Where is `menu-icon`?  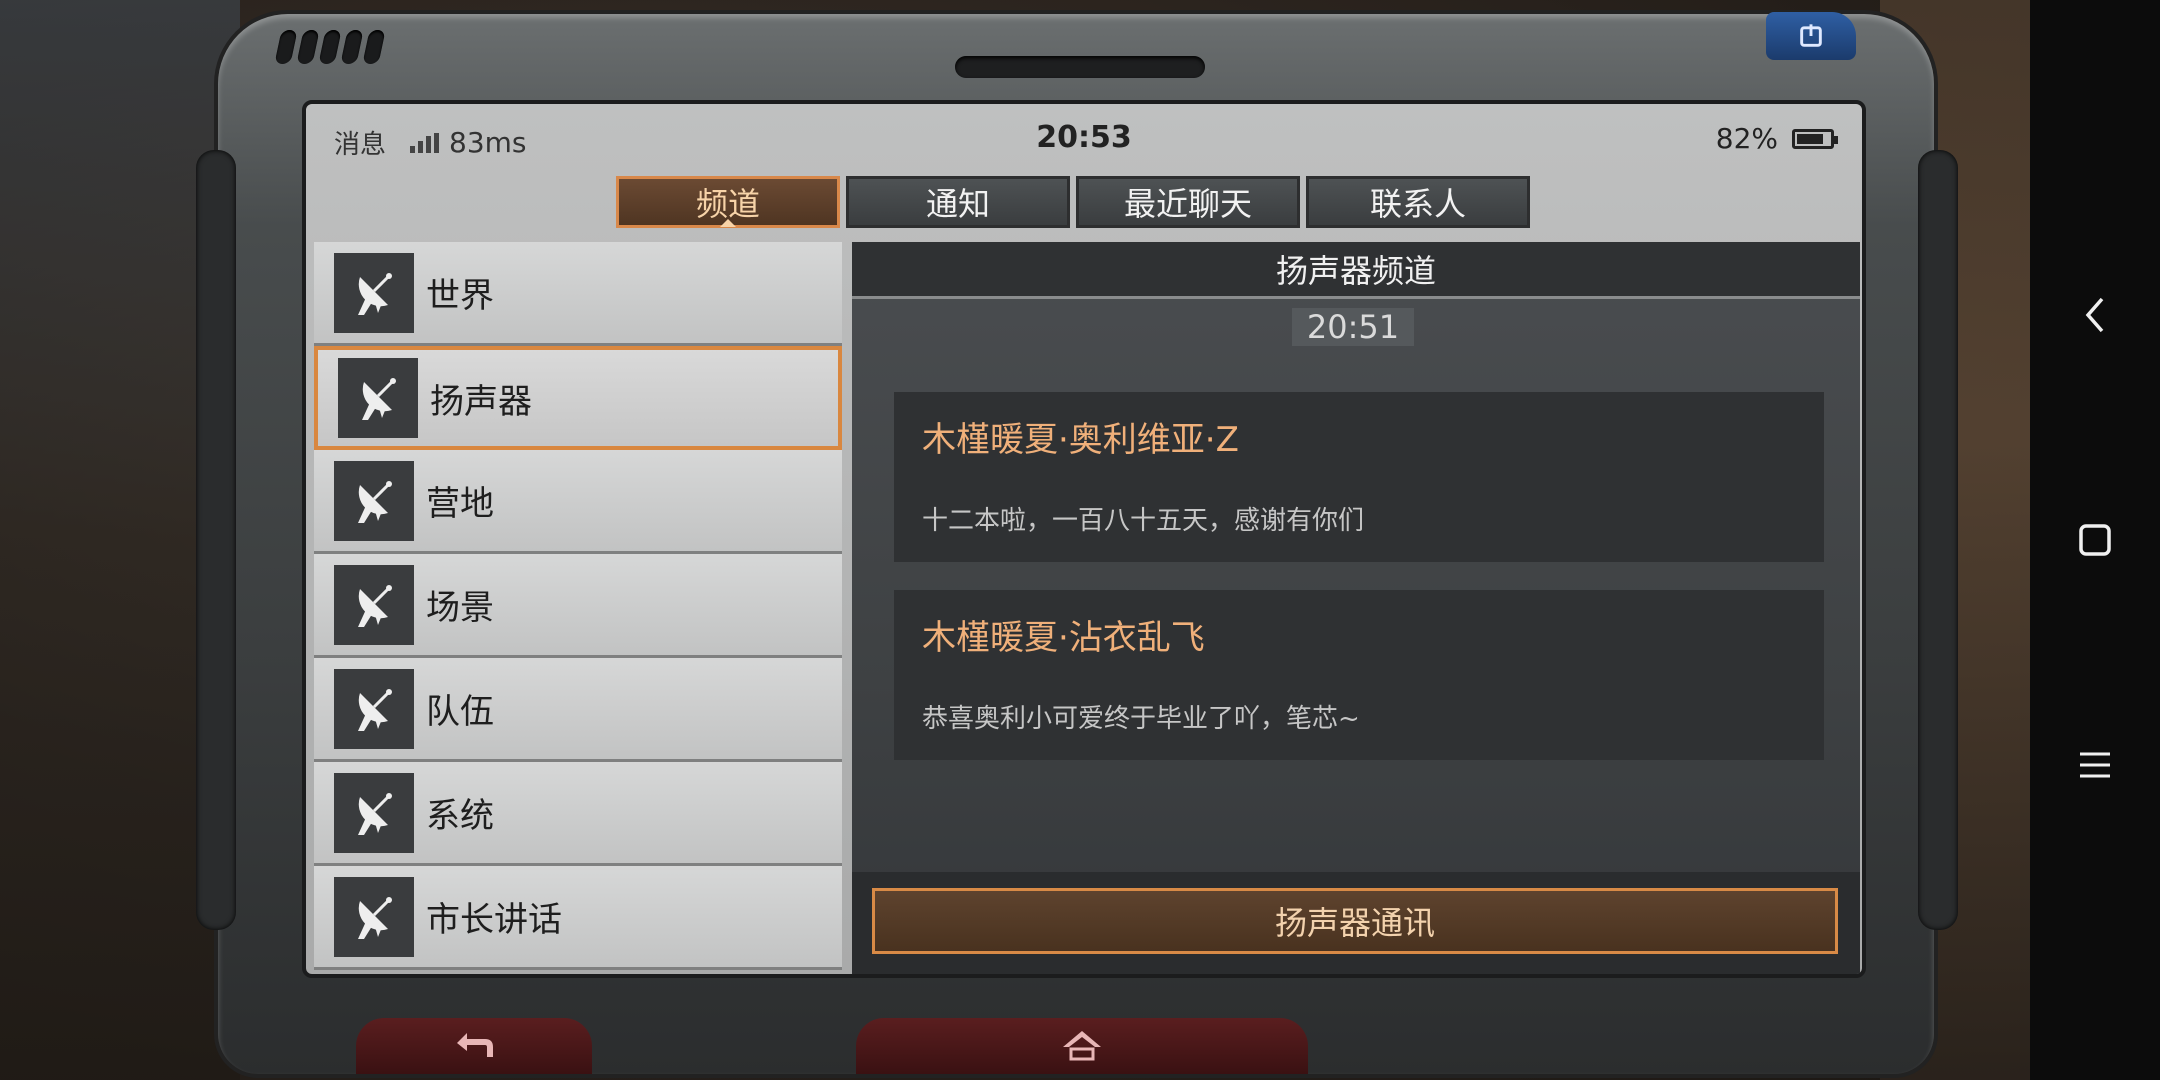
menu-icon is located at coordinates (2095, 765).